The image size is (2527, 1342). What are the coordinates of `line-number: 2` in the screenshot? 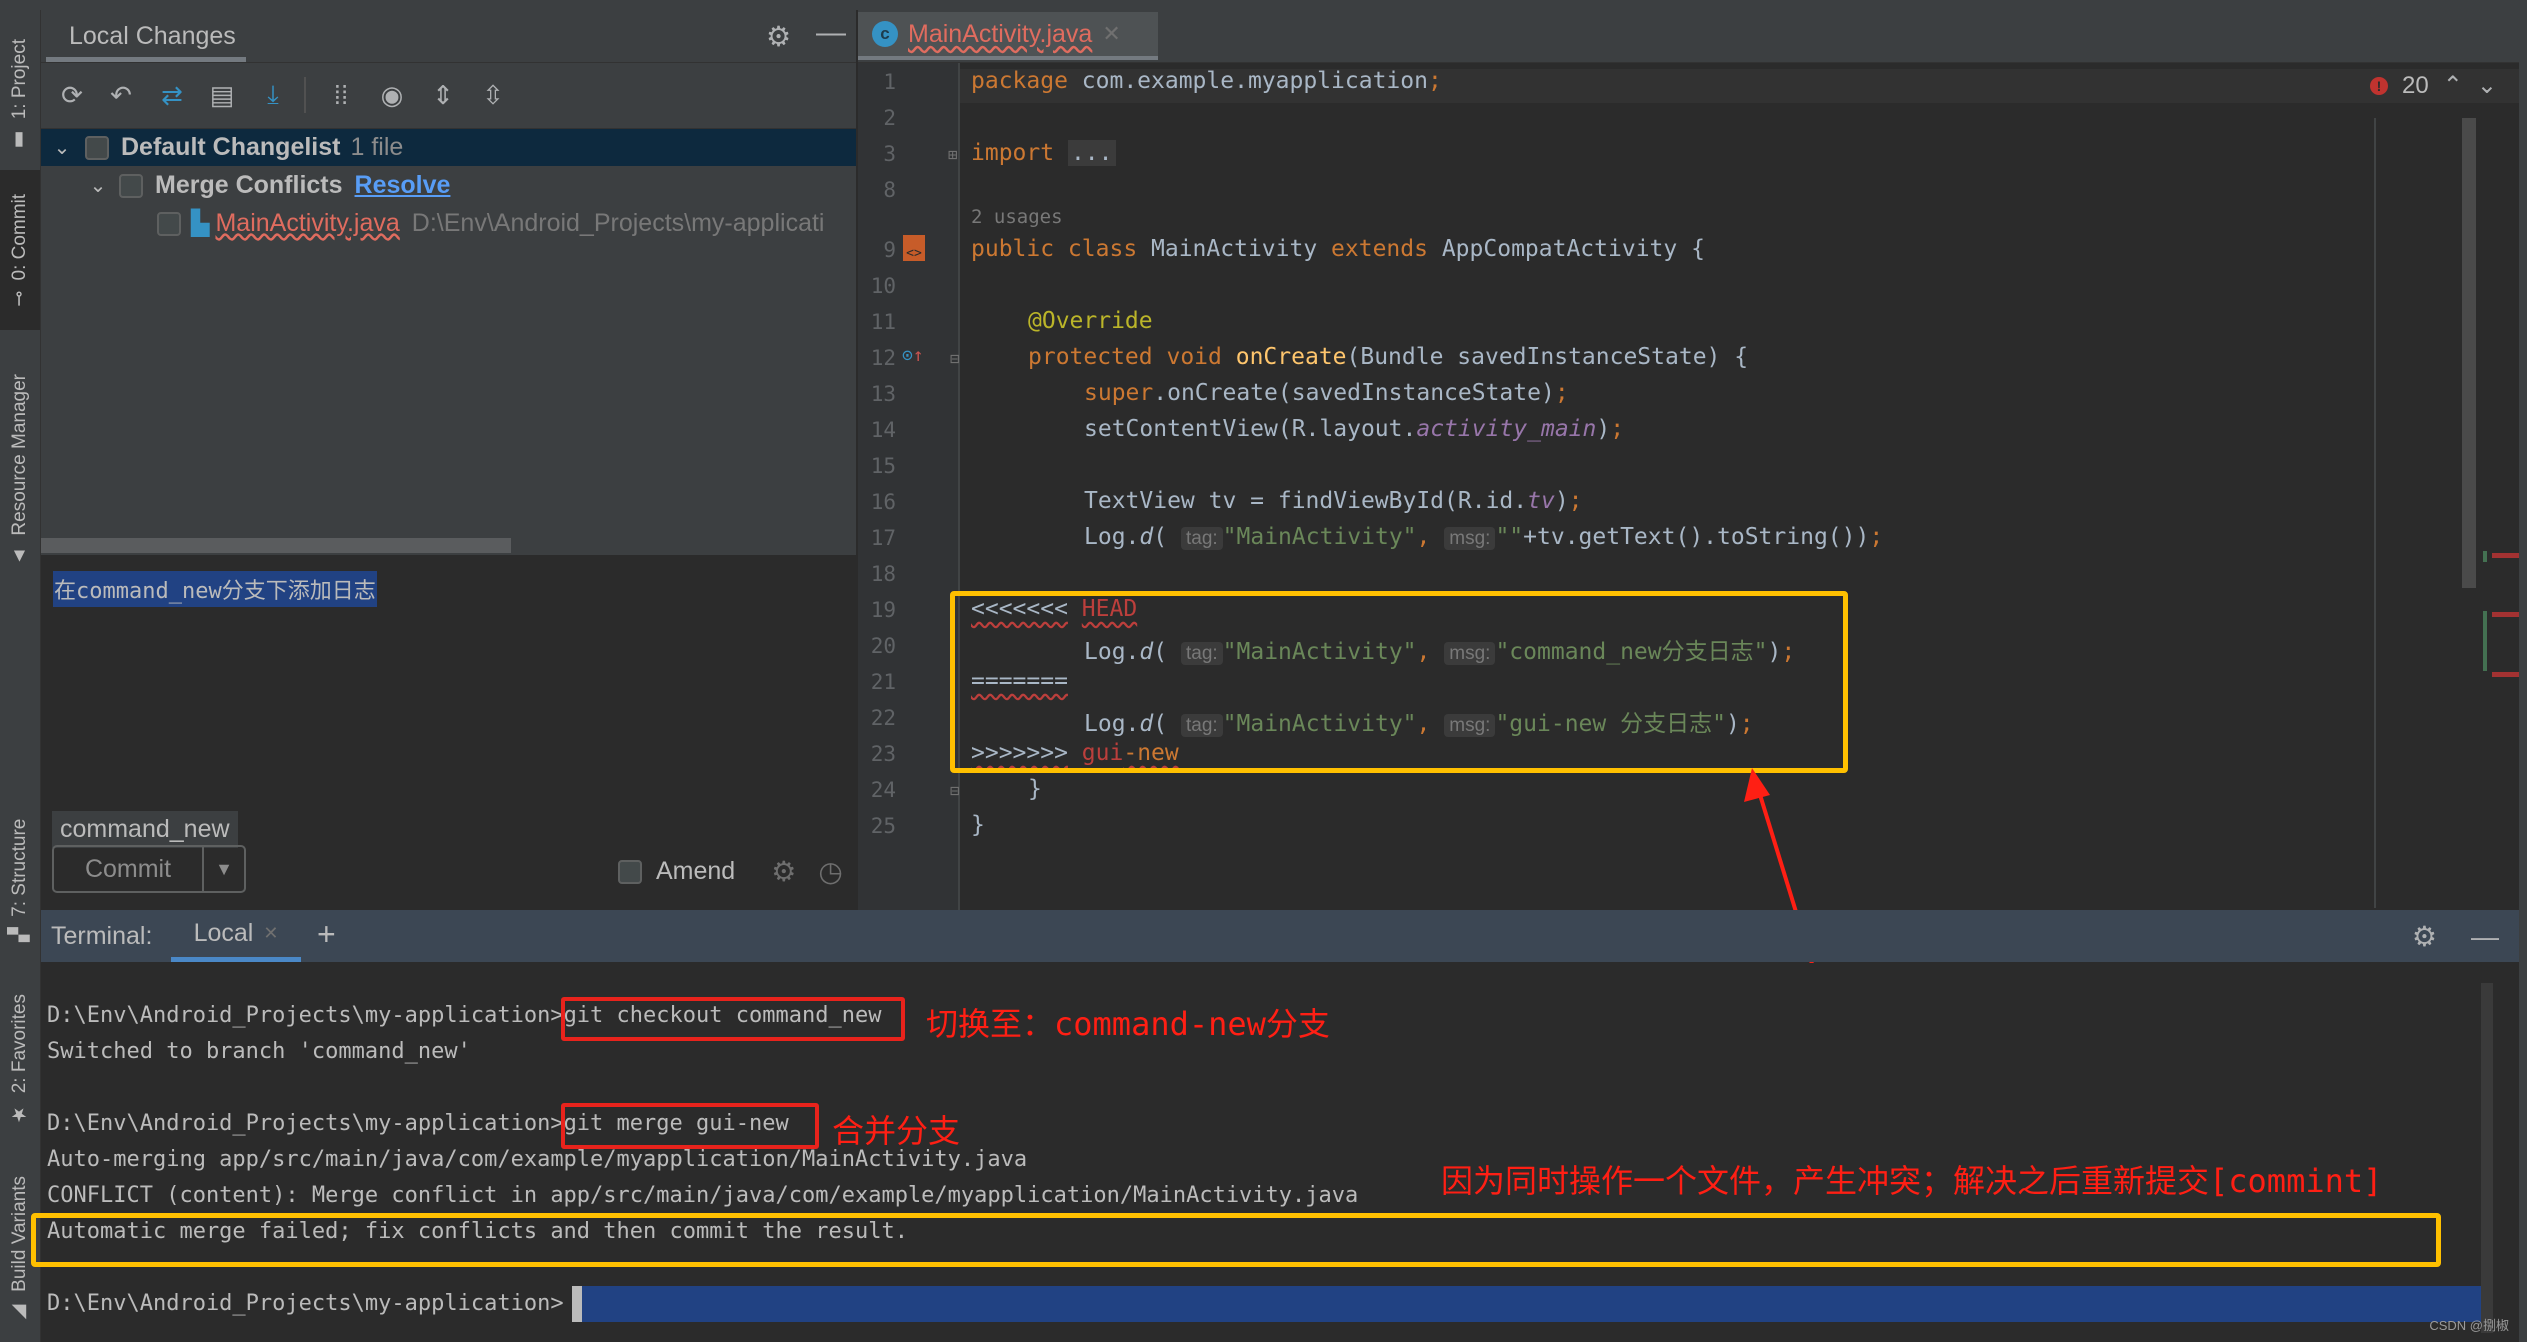 It's located at (889, 118).